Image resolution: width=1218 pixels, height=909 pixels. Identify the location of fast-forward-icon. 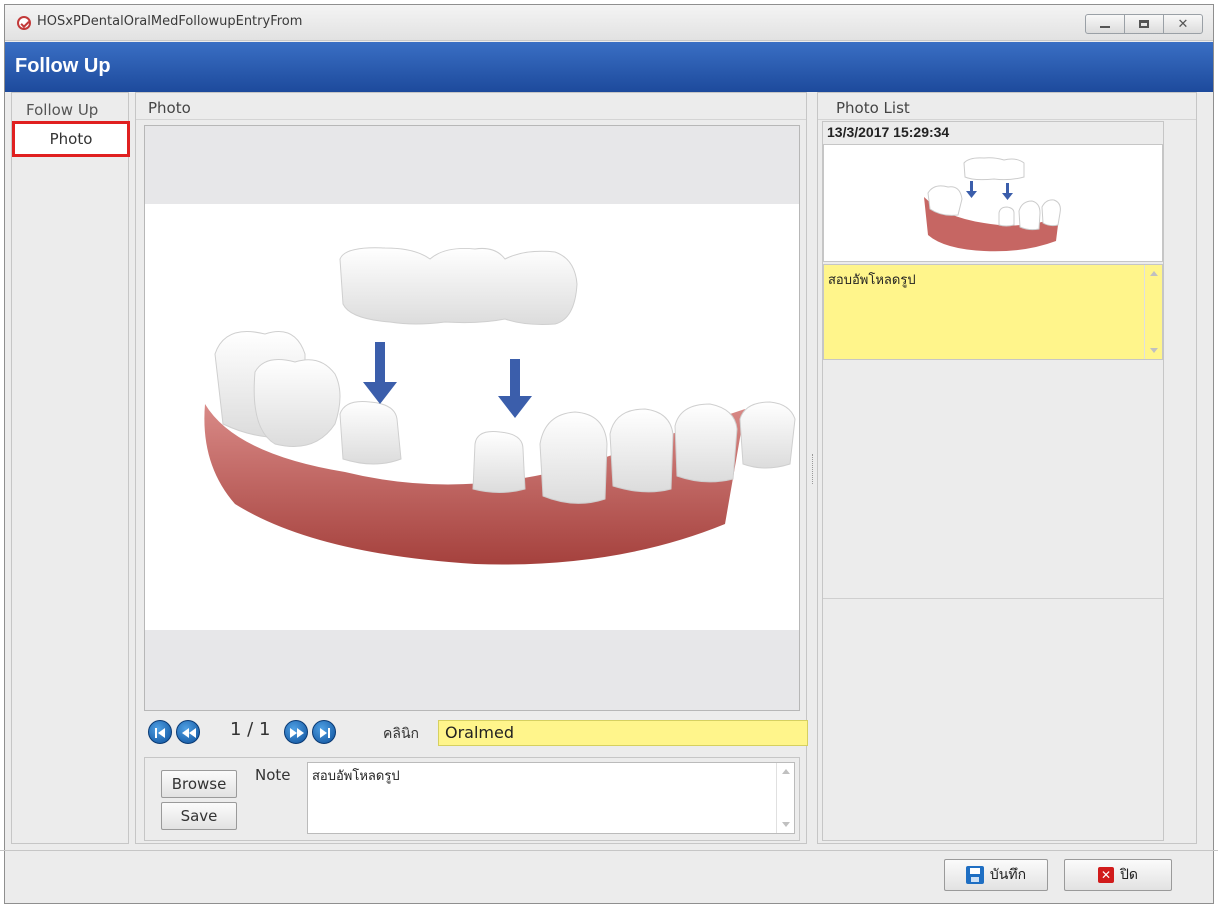
(297, 733).